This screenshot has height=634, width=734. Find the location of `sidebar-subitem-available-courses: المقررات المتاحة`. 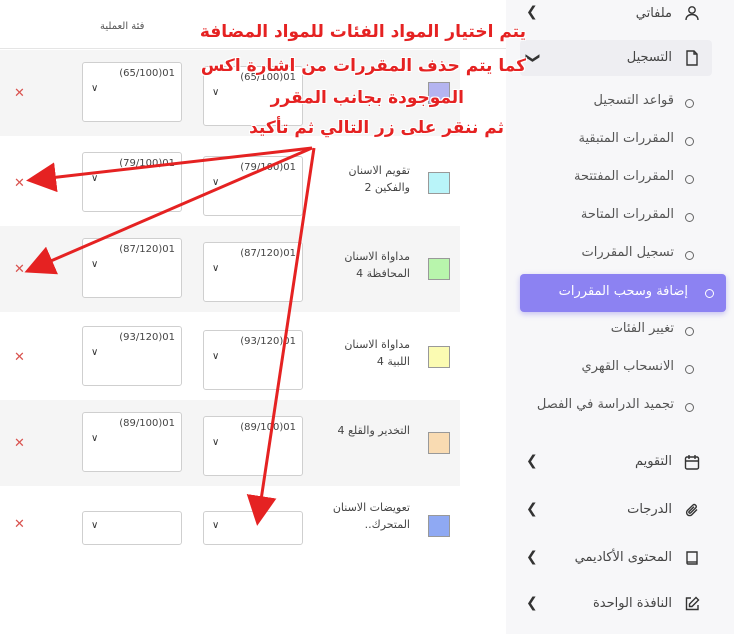

sidebar-subitem-available-courses: المقررات المتاحة is located at coordinates (616, 217).